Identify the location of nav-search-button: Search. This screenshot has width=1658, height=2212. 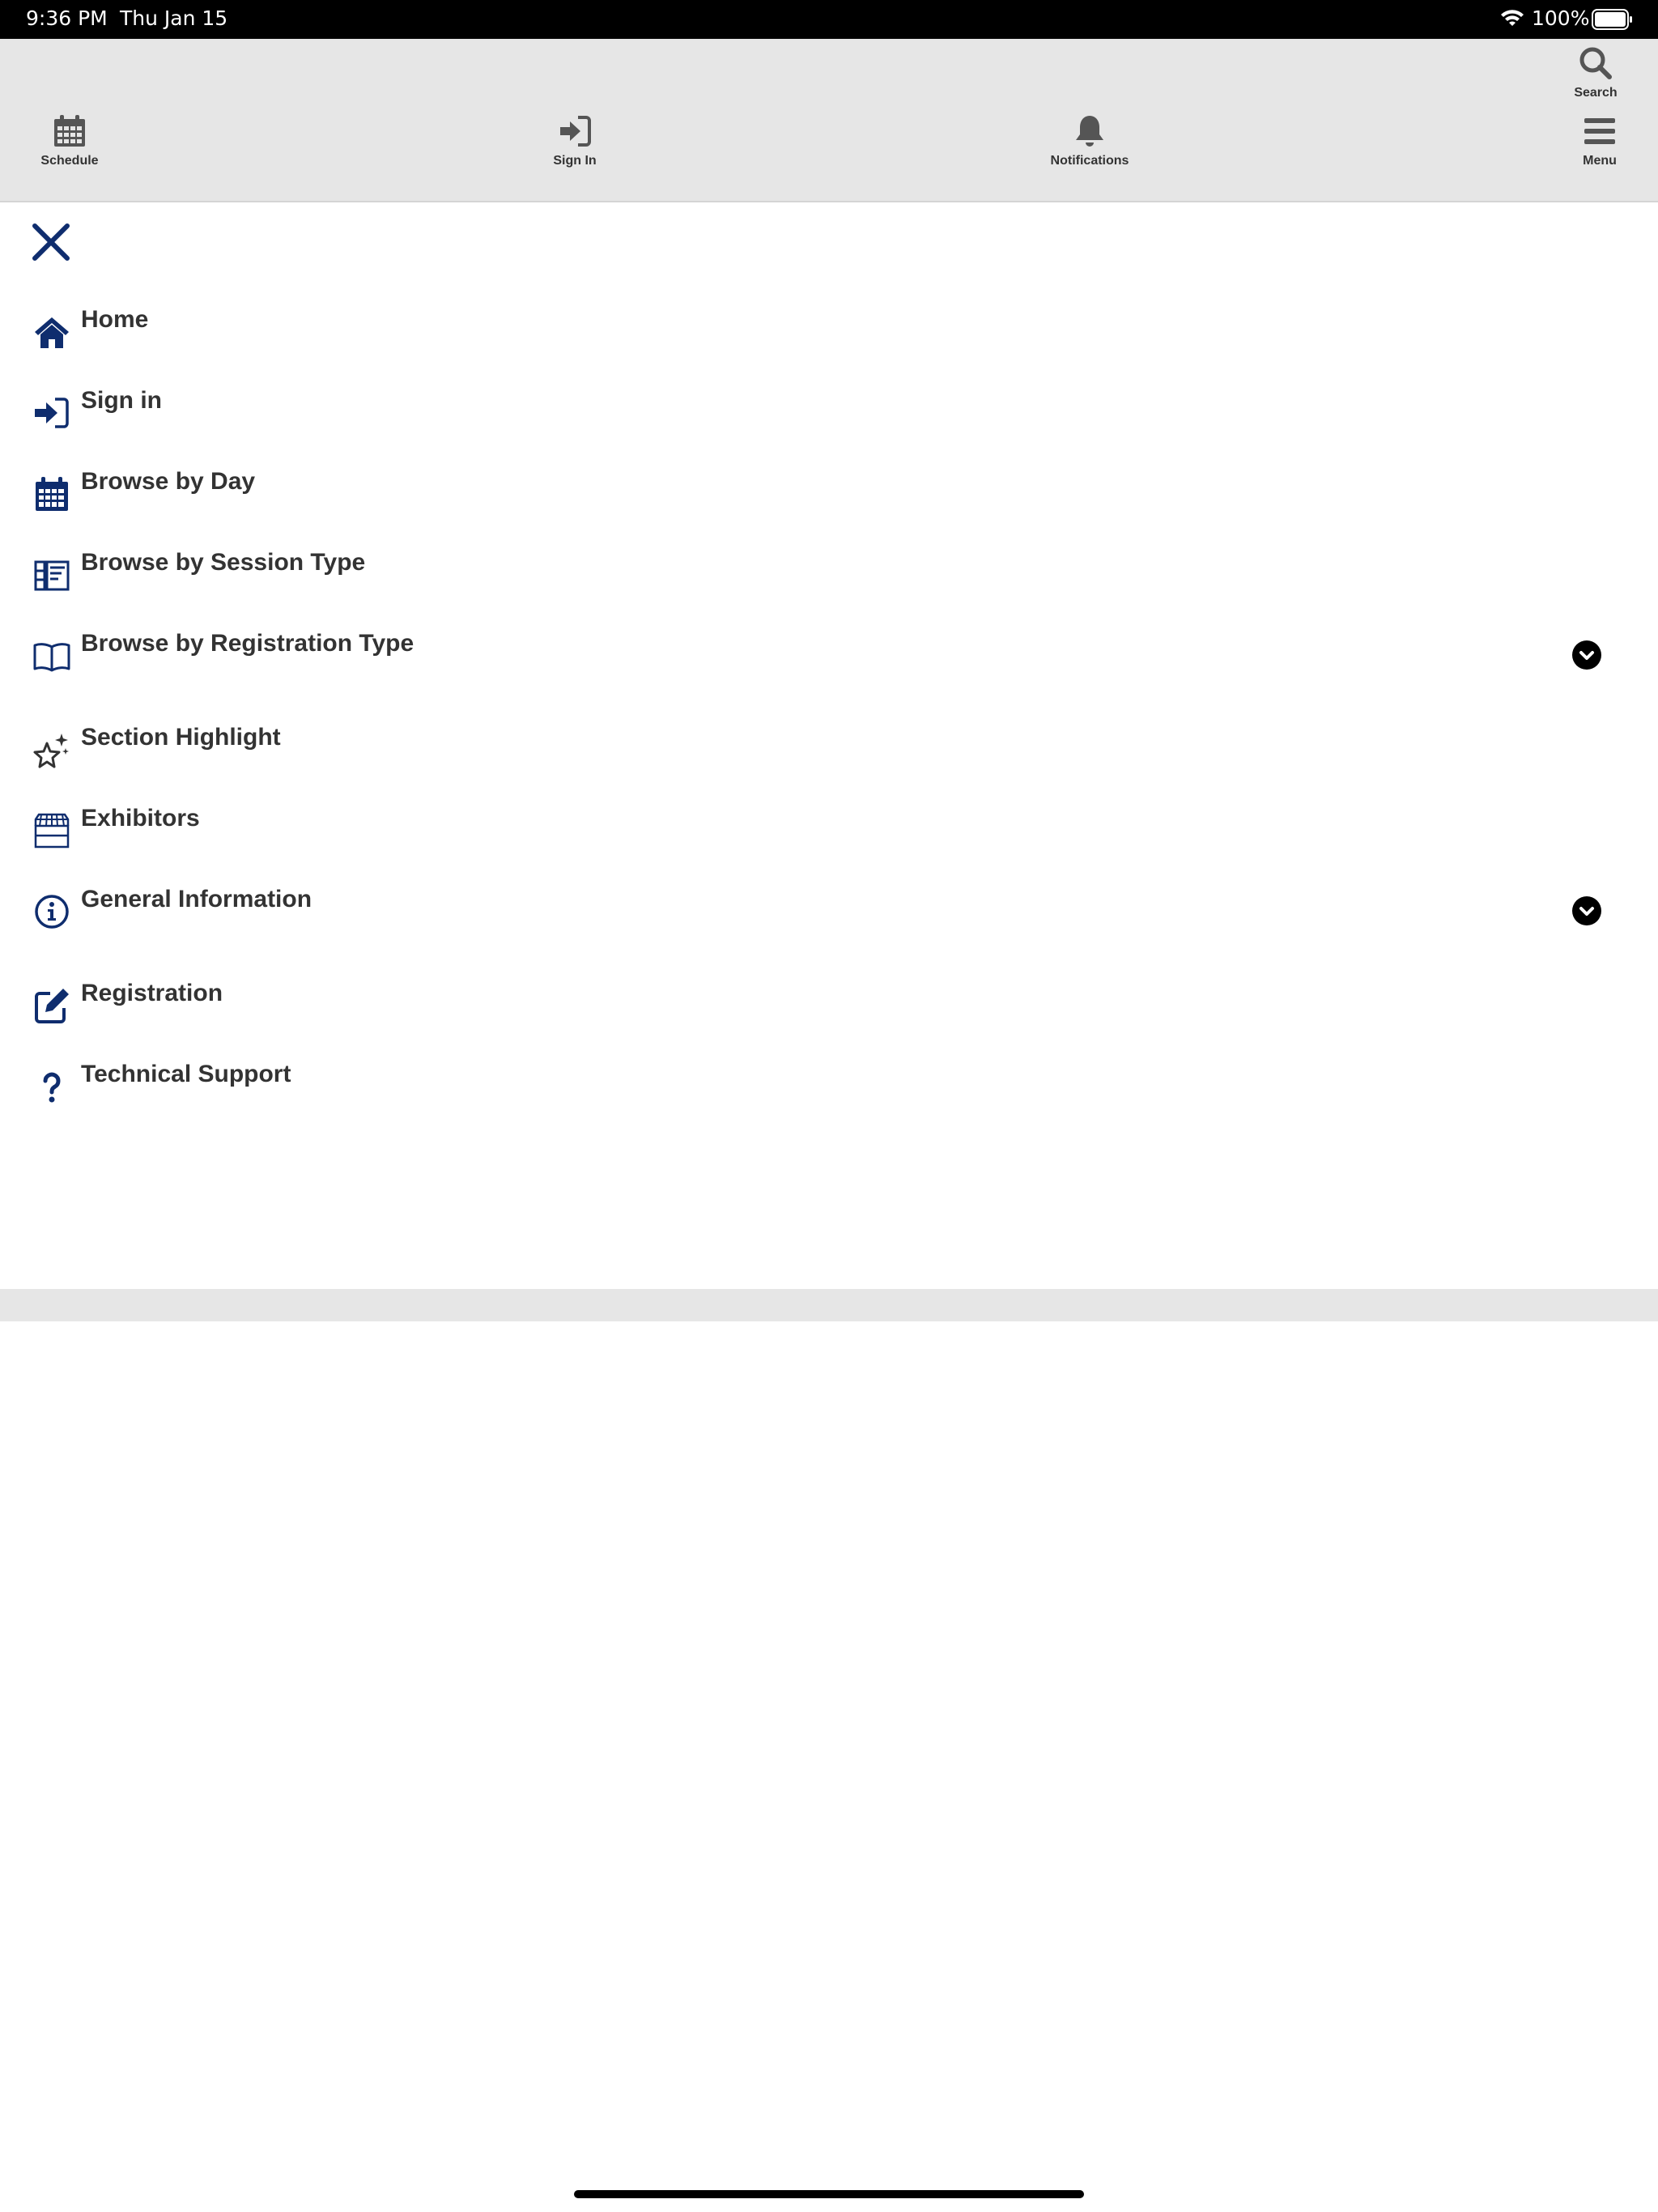
(1595, 73).